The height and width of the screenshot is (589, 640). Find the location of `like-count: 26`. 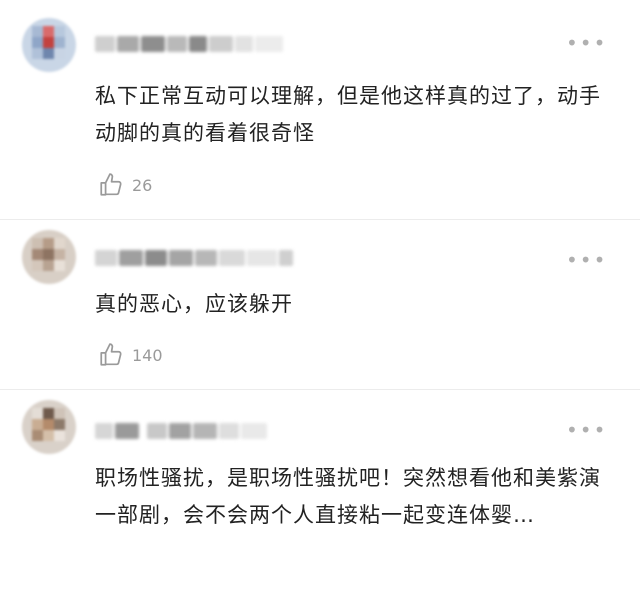

like-count: 26 is located at coordinates (142, 185).